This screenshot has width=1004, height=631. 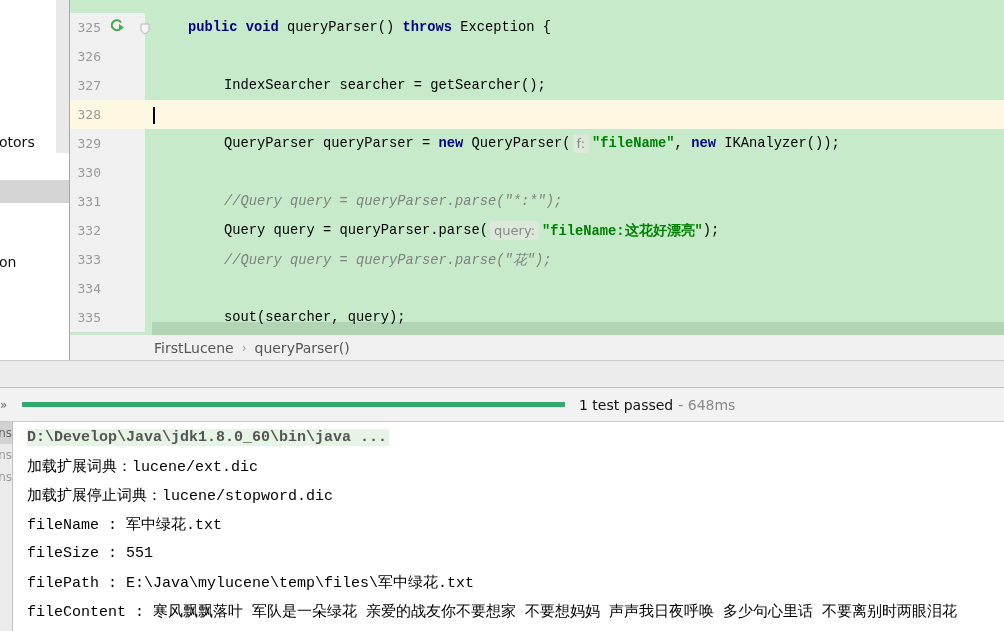 I want to click on string-literal: "fileName", so click(x=633, y=143).